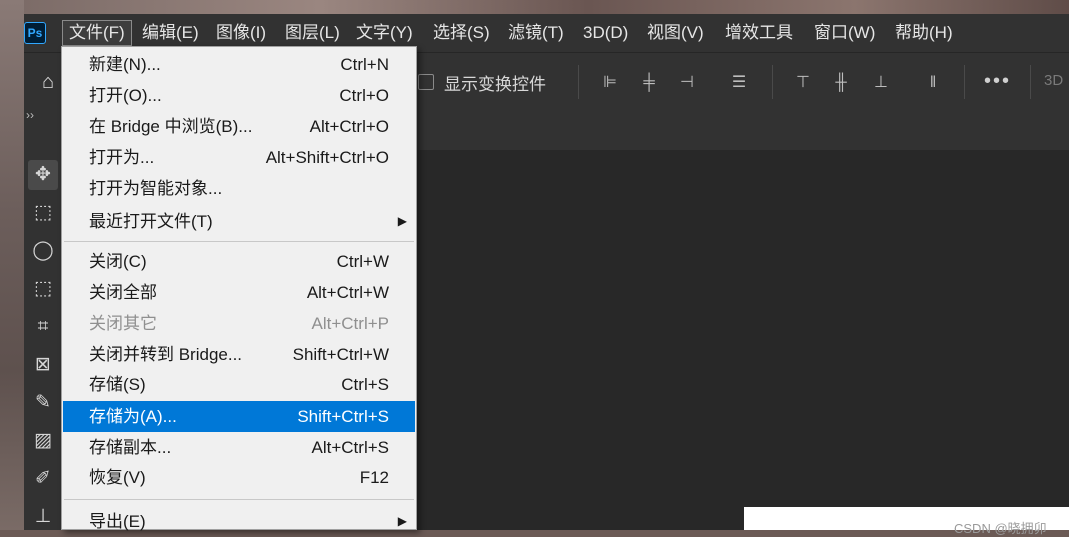 The width and height of the screenshot is (1069, 537). Describe the element at coordinates (117, 384) in the screenshot. I see `menu-item-label: 存储(S)` at that location.